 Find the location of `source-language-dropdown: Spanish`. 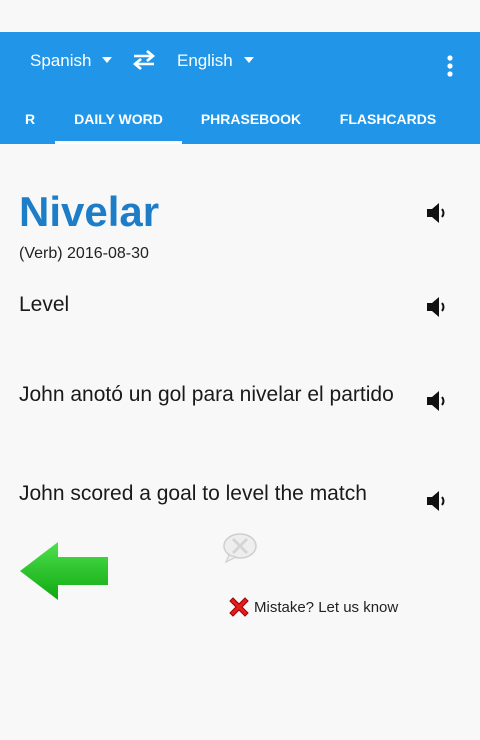

source-language-dropdown: Spanish is located at coordinates (71, 61).